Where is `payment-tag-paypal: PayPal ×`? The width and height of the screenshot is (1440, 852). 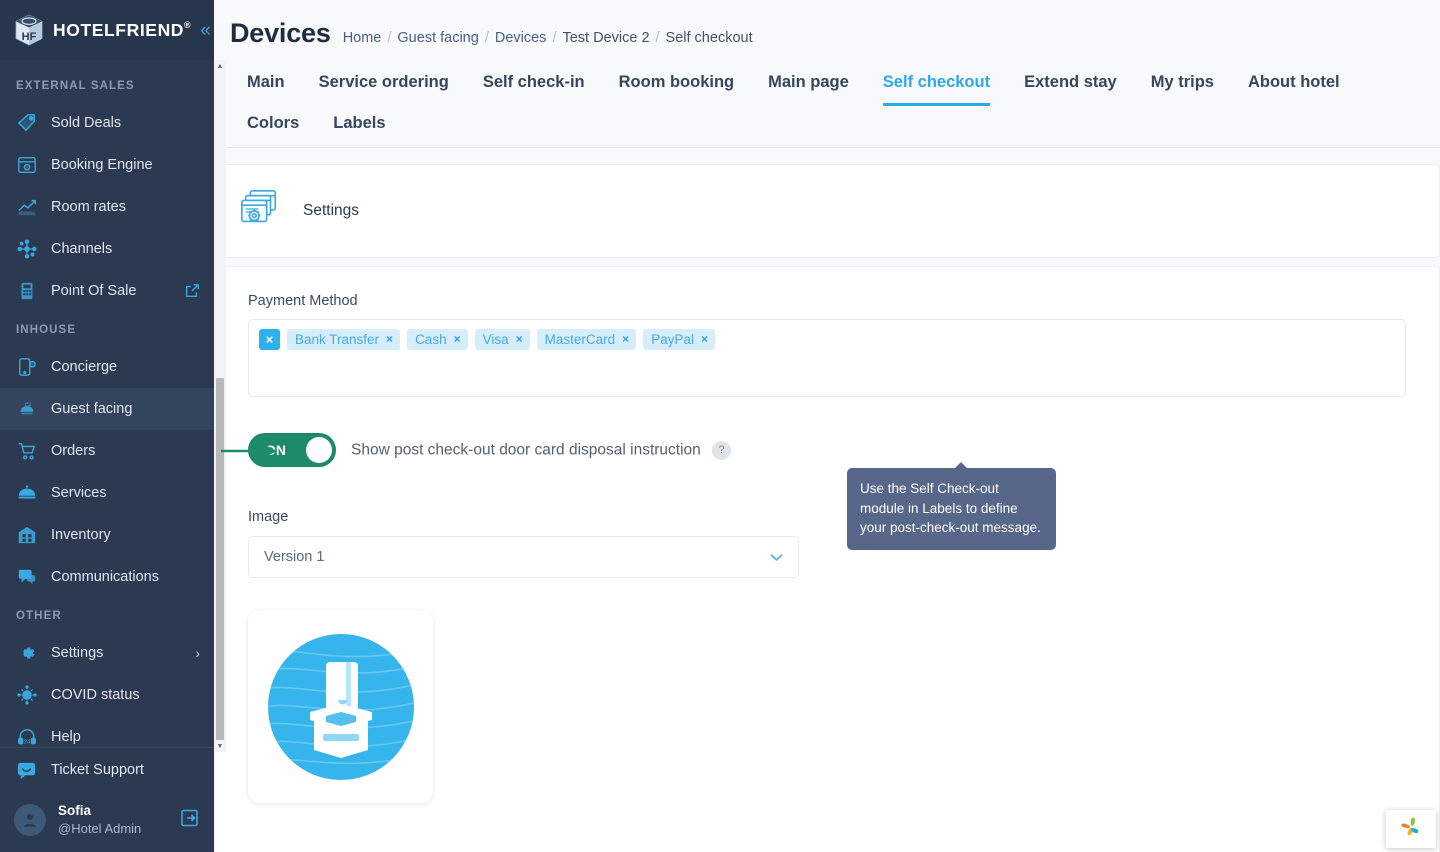 payment-tag-paypal: PayPal × is located at coordinates (679, 339).